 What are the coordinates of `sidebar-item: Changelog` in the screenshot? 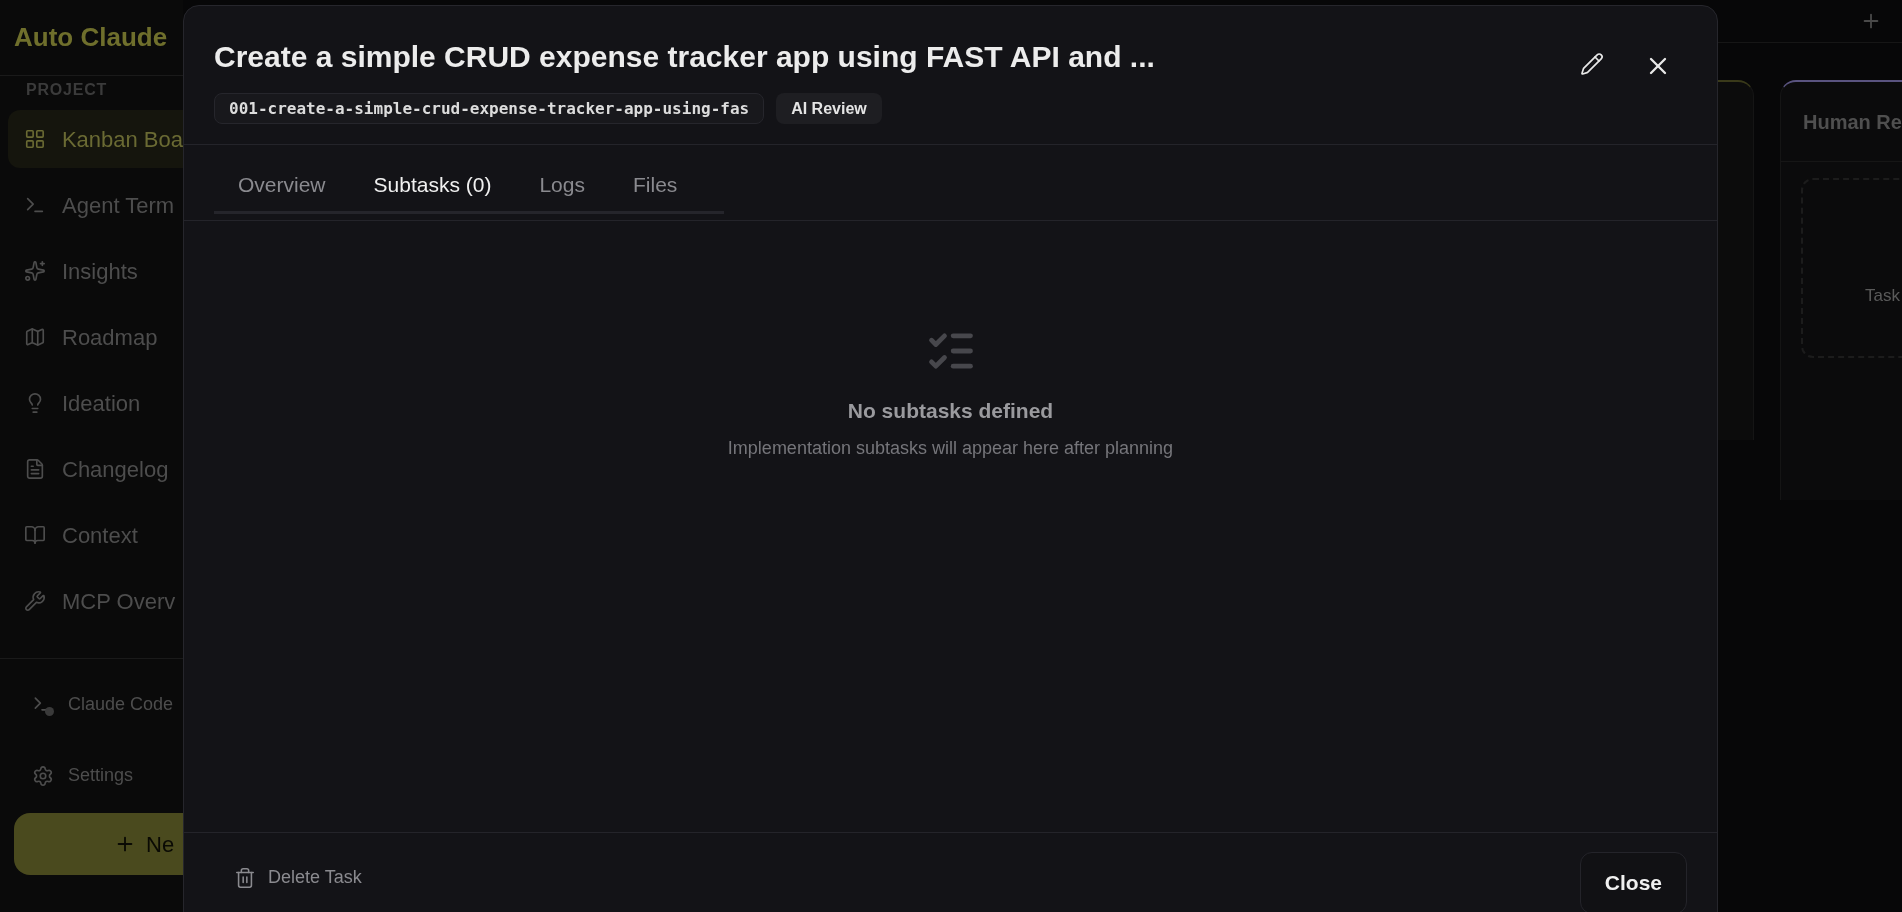 It's located at (95, 469).